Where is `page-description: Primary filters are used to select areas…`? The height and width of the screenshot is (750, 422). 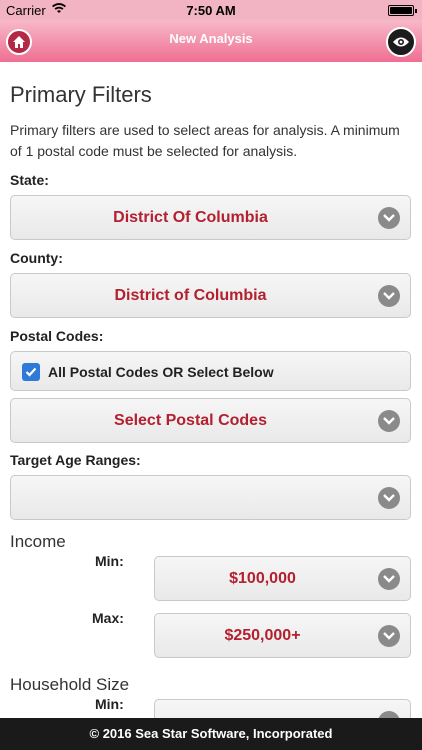
page-description: Primary filters are used to select areas… is located at coordinates (205, 140).